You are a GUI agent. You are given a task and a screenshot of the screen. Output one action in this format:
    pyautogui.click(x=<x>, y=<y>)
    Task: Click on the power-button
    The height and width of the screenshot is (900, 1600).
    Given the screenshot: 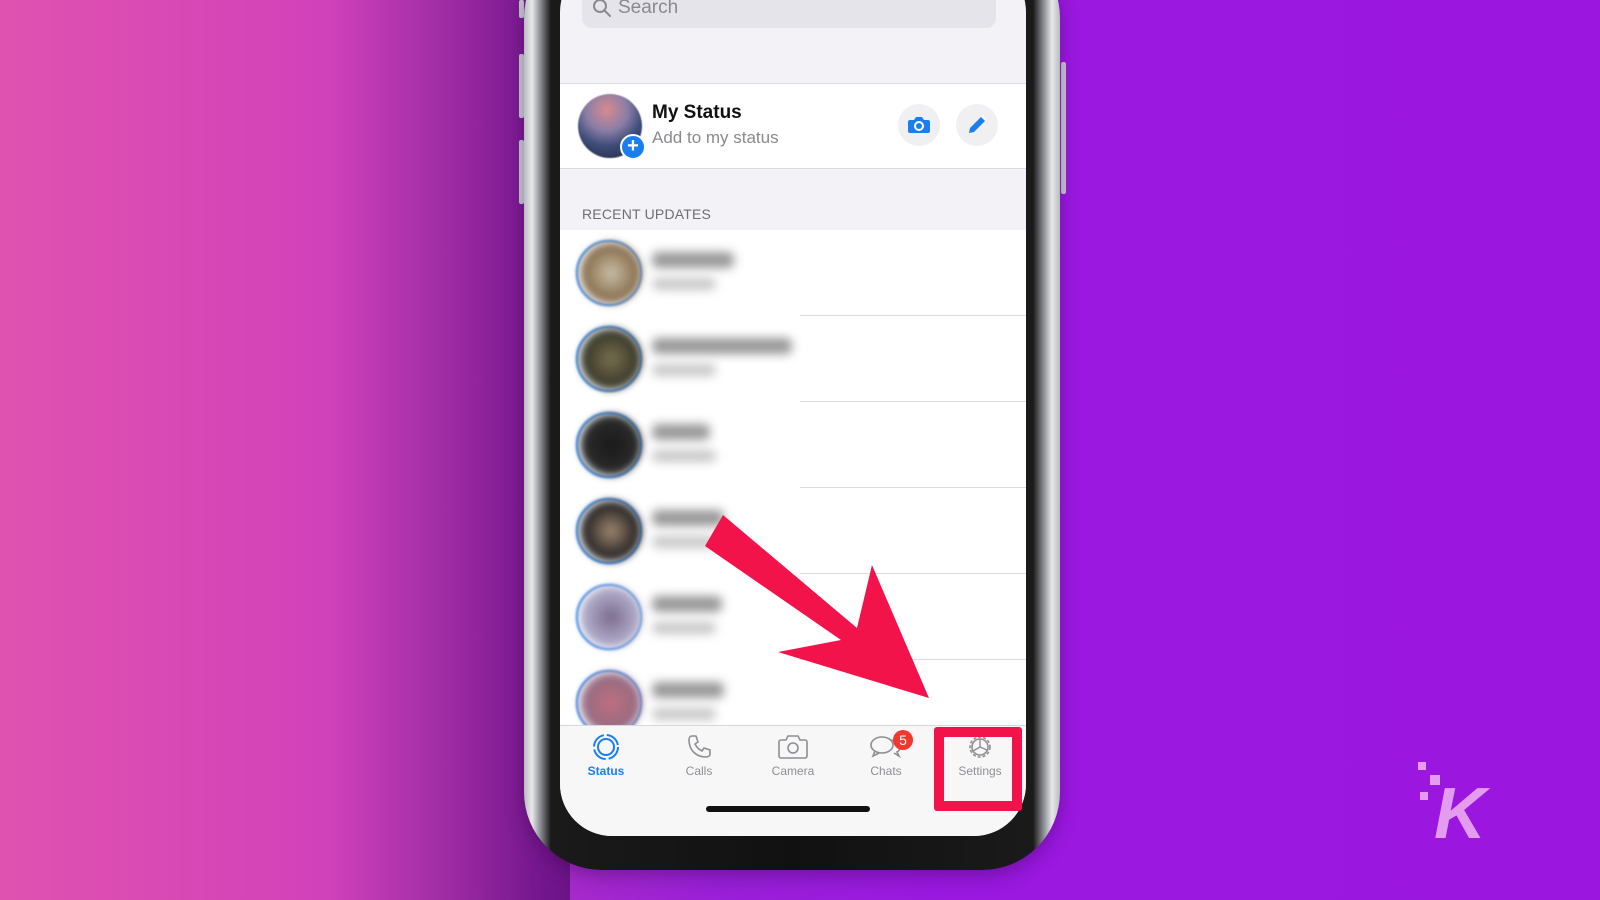 What is the action you would take?
    pyautogui.click(x=1063, y=128)
    